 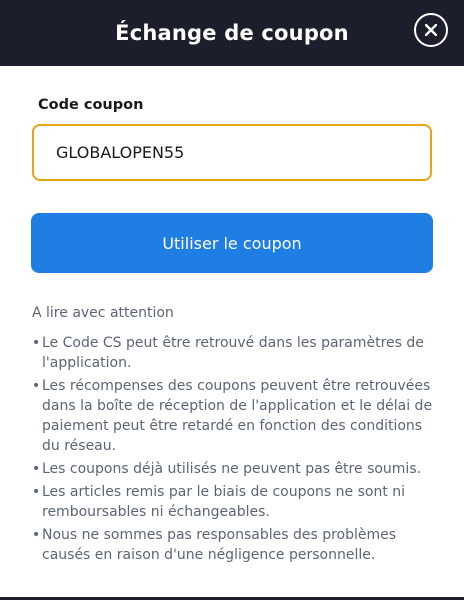 What do you see at coordinates (103, 313) in the screenshot?
I see `notes-title: A lire avec attention` at bounding box center [103, 313].